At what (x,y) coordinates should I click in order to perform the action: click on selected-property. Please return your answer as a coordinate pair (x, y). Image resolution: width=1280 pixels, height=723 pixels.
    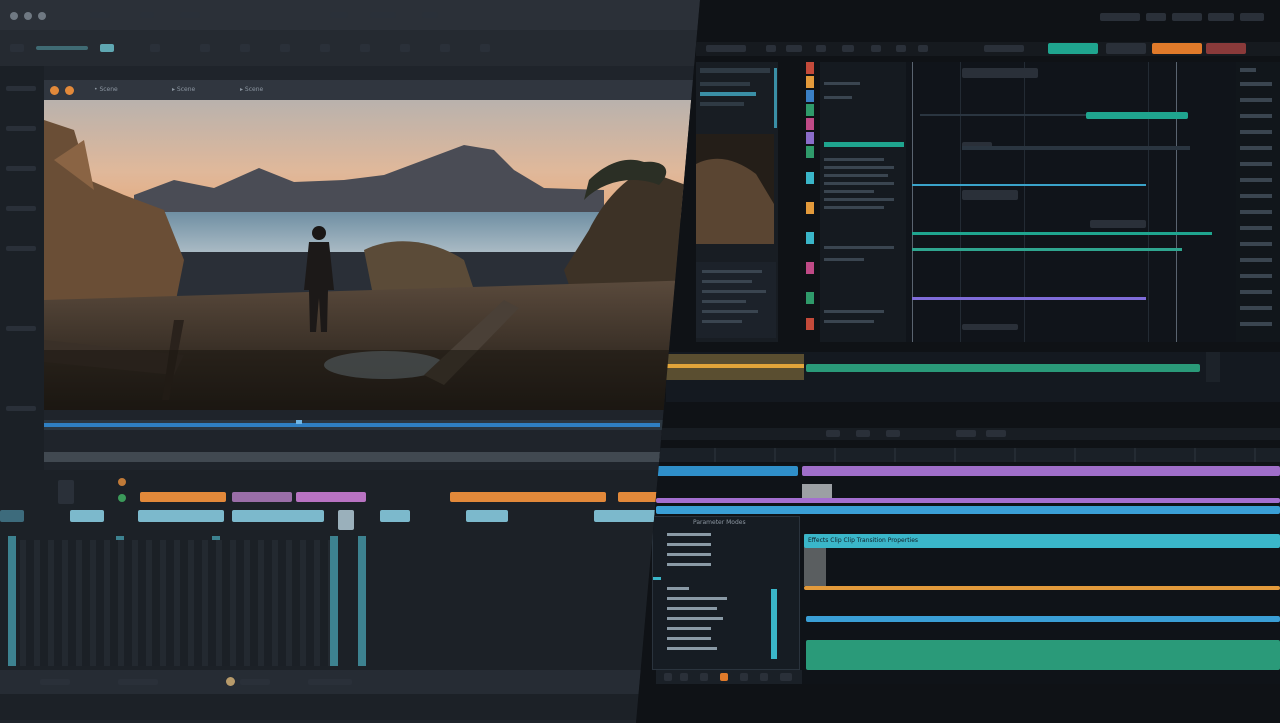
    Looking at the image, I should click on (864, 144).